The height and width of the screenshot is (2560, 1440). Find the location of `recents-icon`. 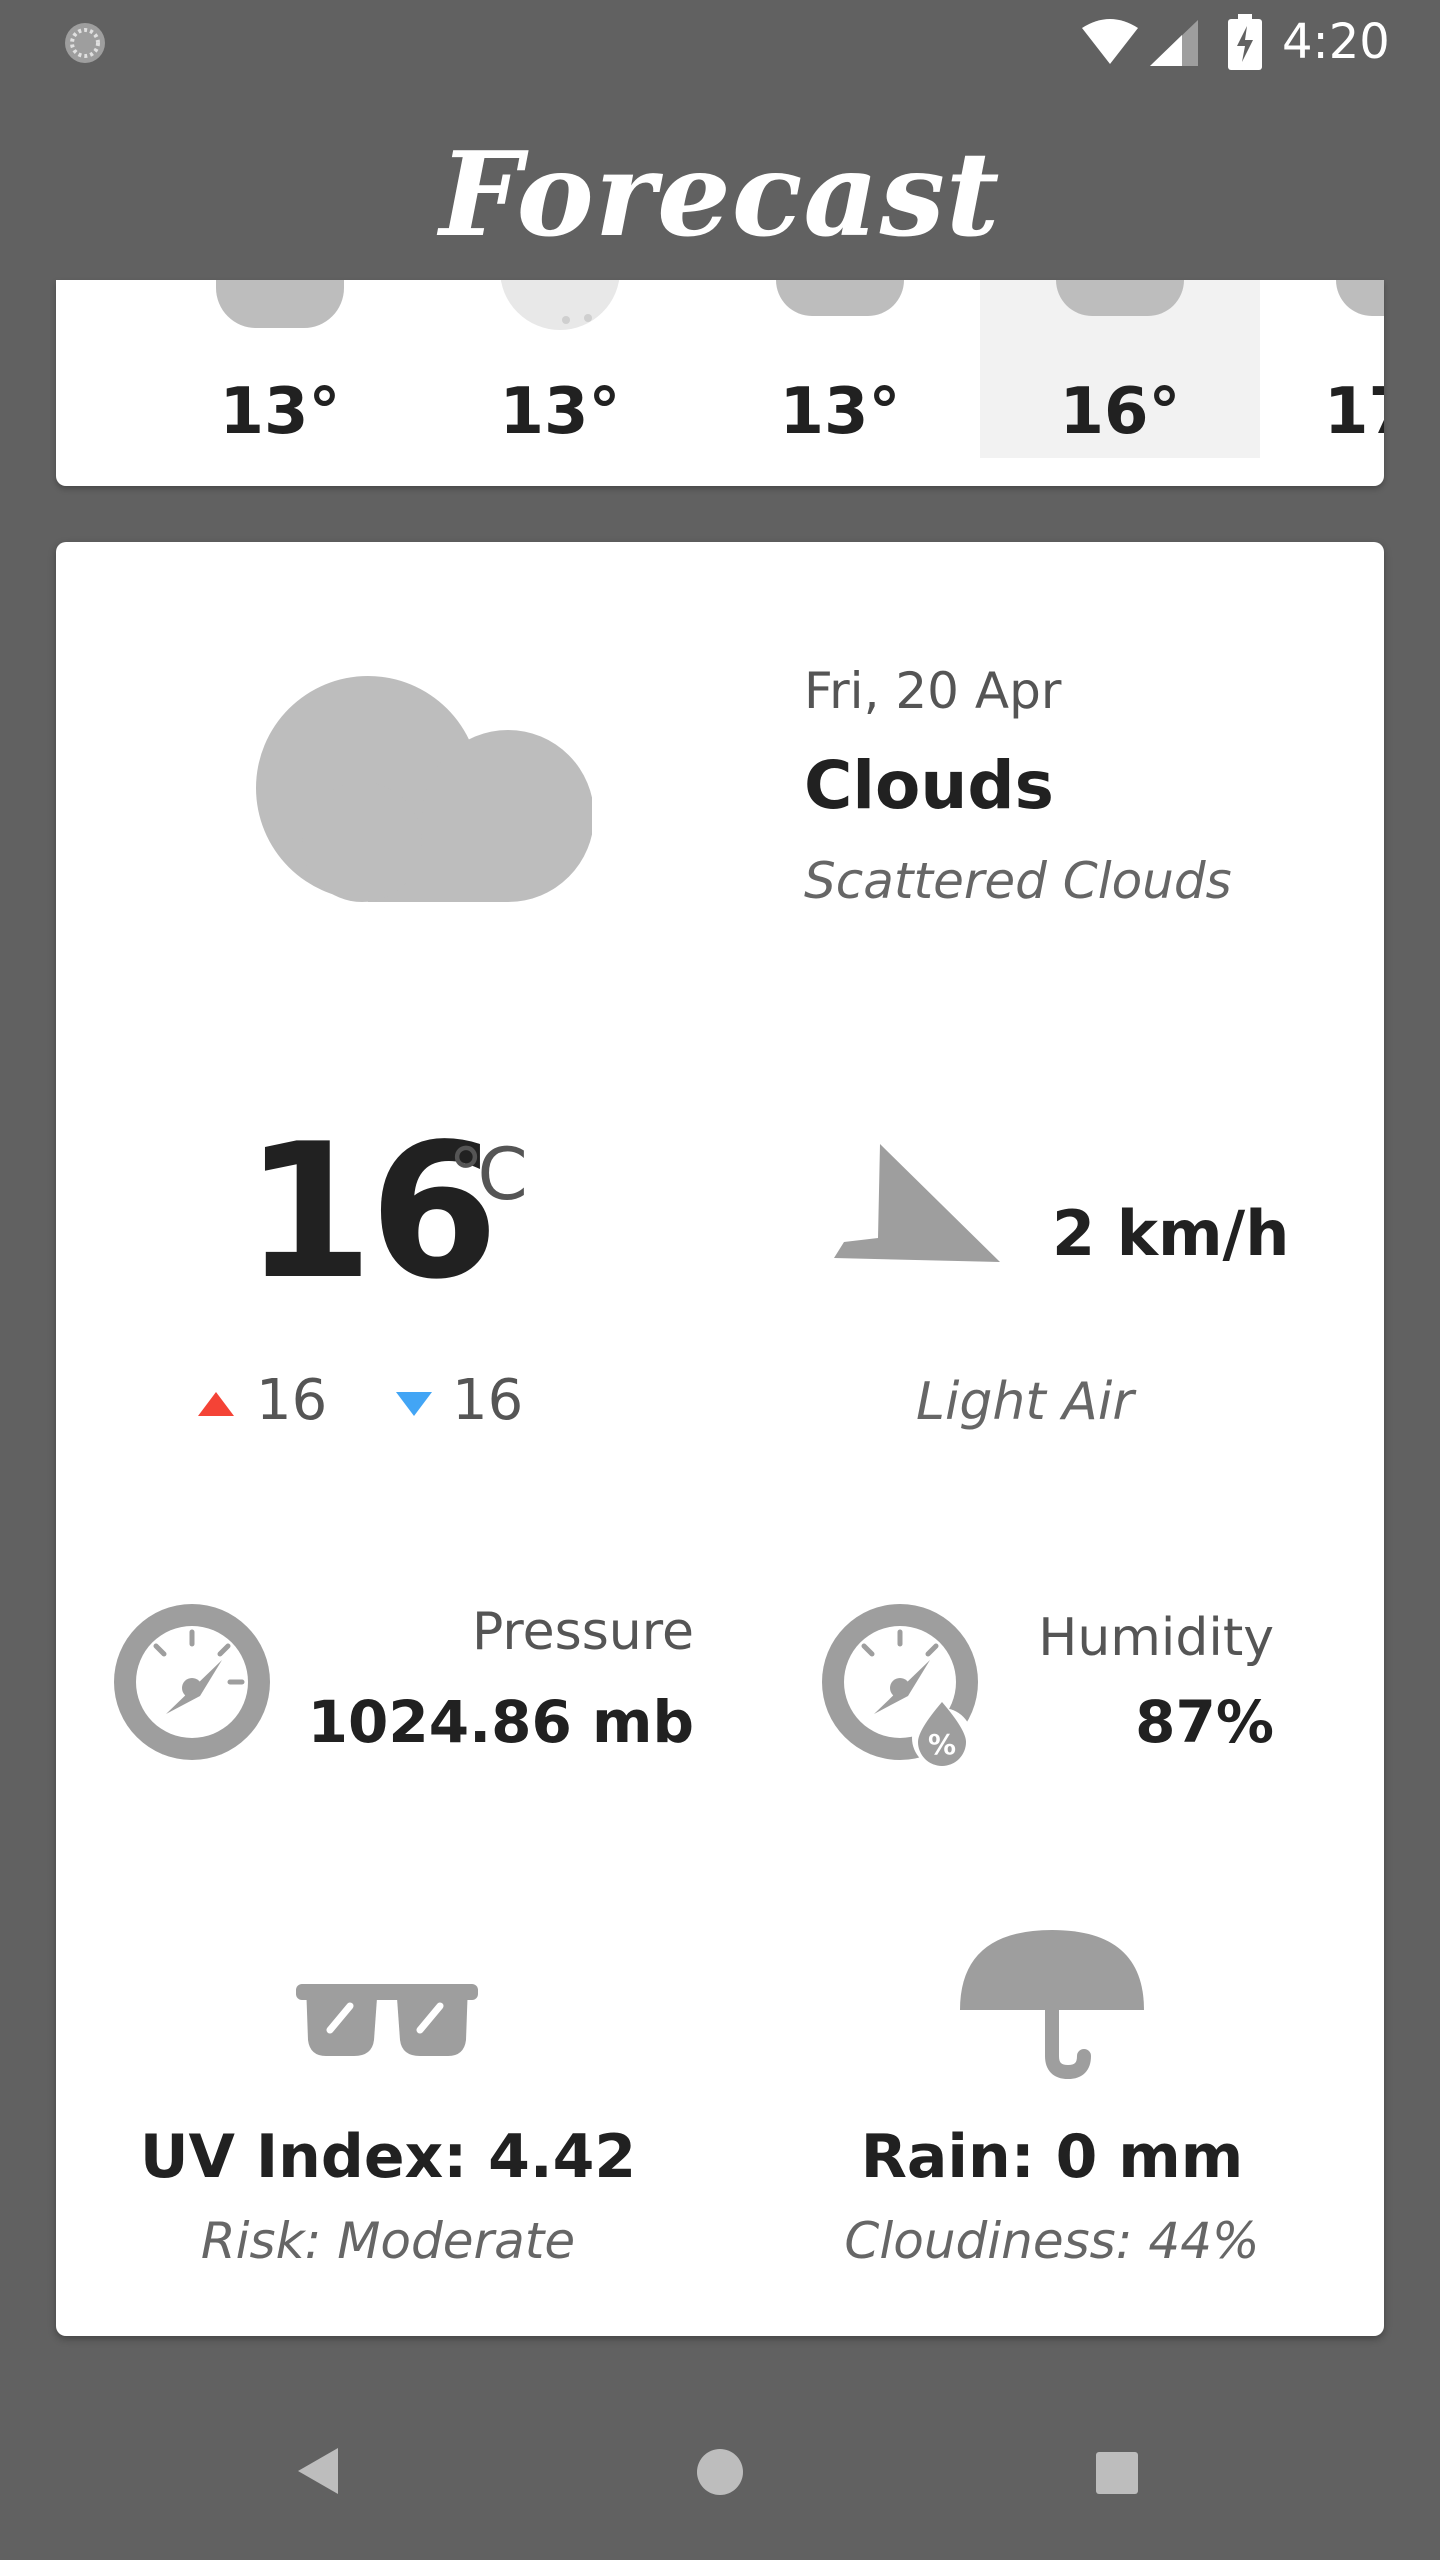

recents-icon is located at coordinates (1117, 2473).